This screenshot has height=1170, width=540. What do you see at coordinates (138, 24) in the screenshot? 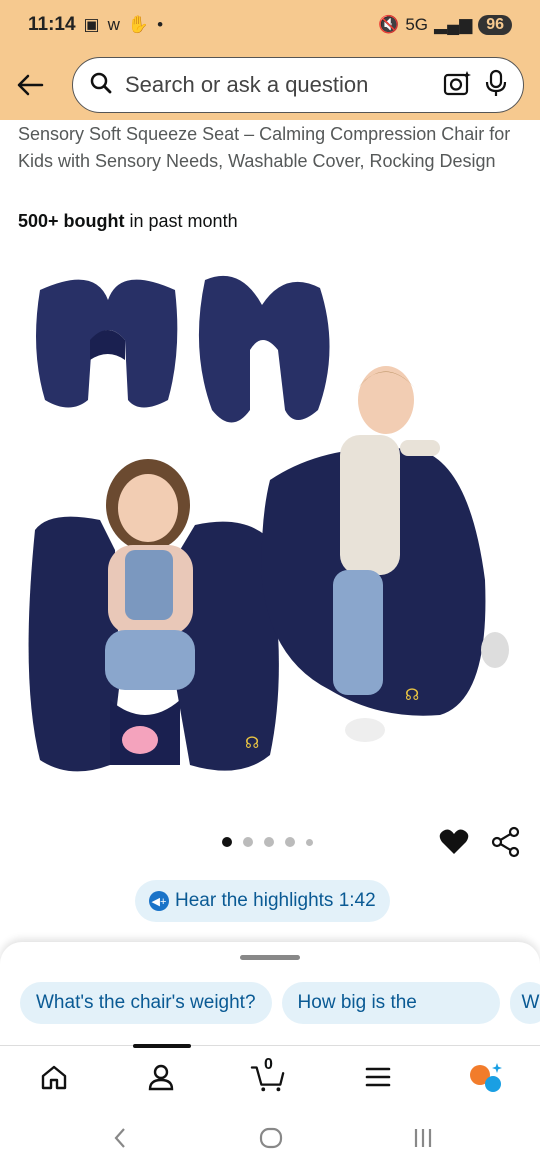
I see `hand-icon: ✋` at bounding box center [138, 24].